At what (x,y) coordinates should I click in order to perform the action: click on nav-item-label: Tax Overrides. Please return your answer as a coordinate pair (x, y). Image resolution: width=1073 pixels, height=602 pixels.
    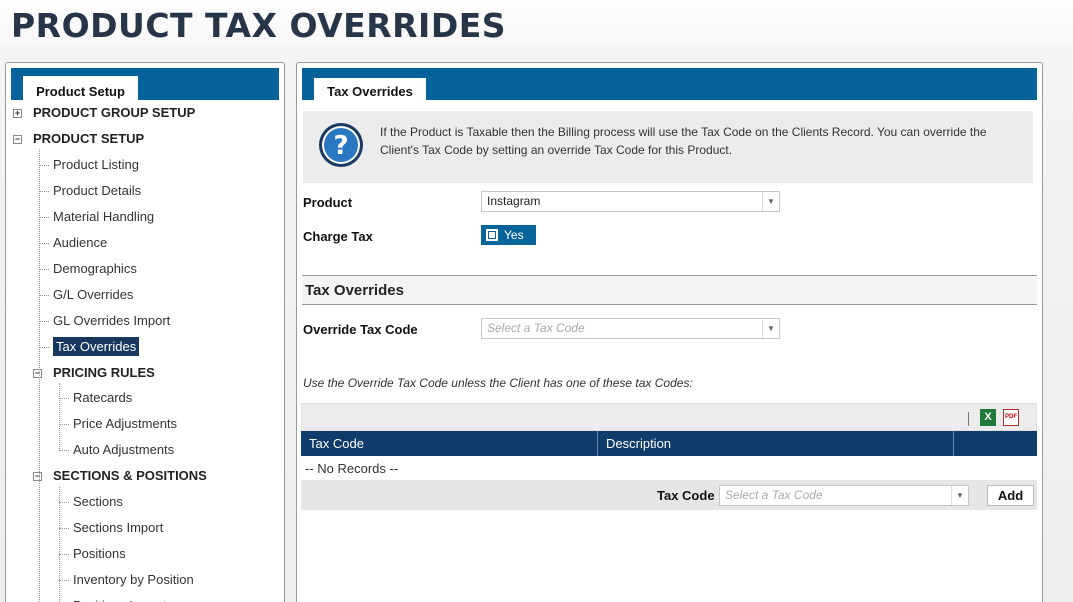
    Looking at the image, I should click on (96, 346).